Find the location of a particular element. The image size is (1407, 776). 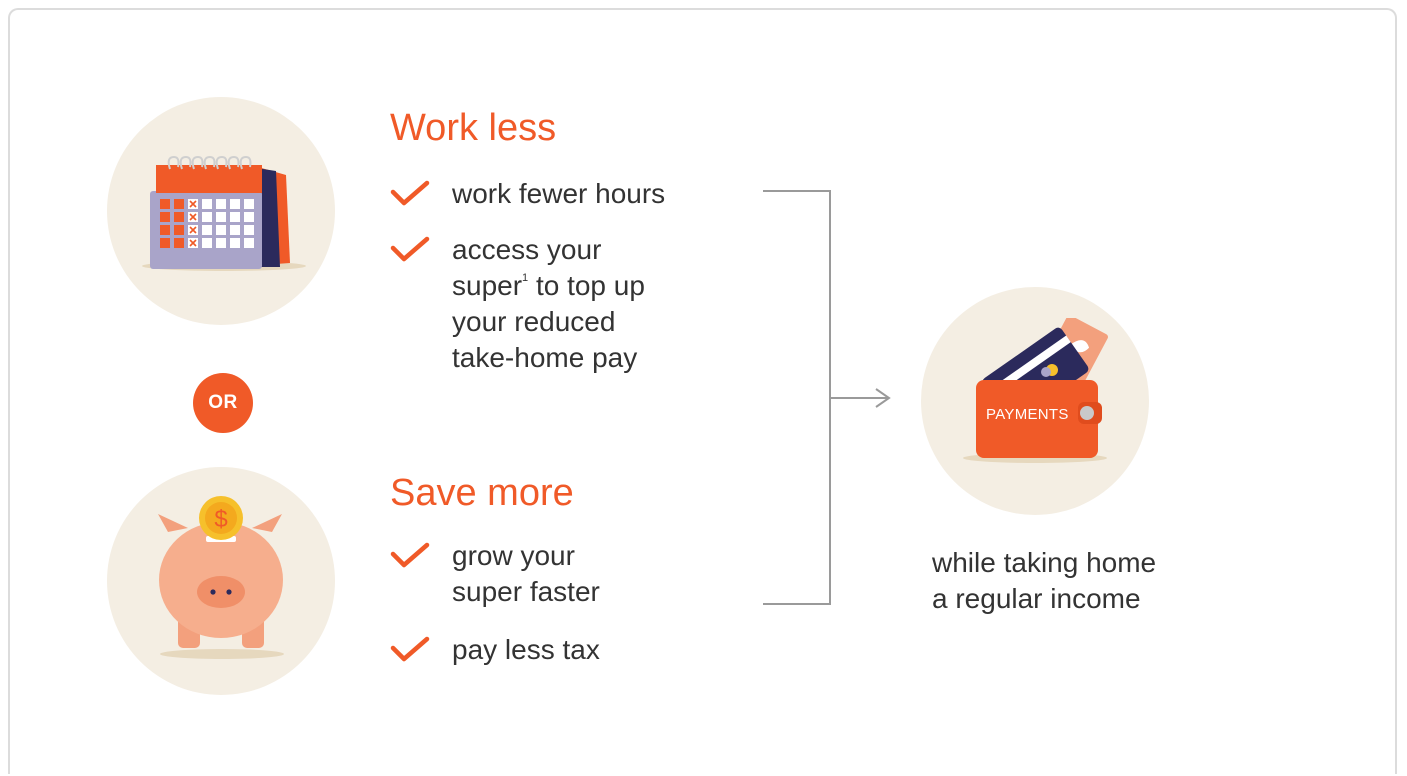

bracket-connector is located at coordinates (827, 397).